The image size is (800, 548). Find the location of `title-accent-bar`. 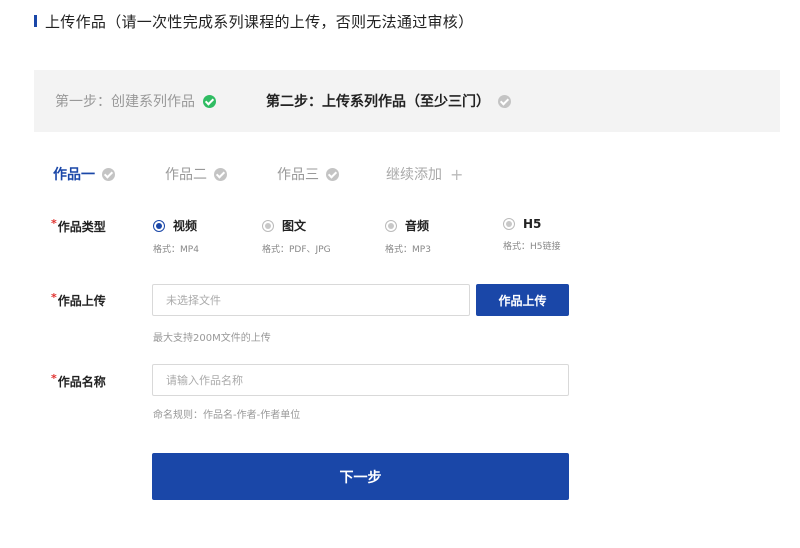

title-accent-bar is located at coordinates (35, 21).